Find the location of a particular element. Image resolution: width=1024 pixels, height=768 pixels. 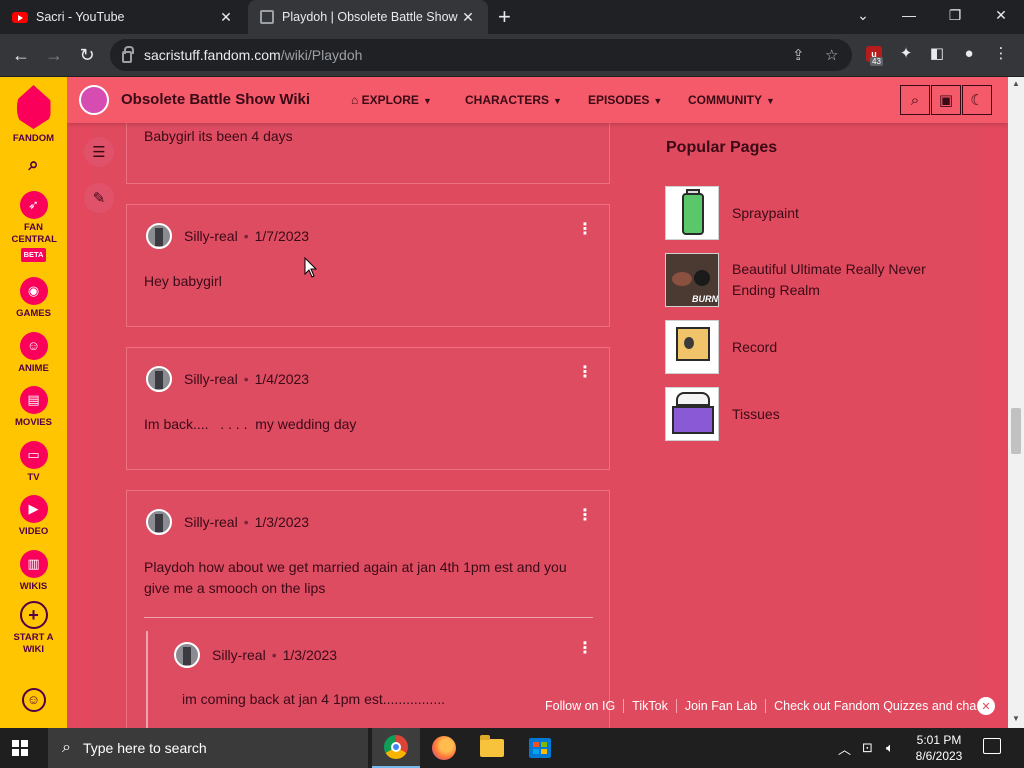

wiki-name: Obsolete Battle Show Wiki is located at coordinates (215, 99).